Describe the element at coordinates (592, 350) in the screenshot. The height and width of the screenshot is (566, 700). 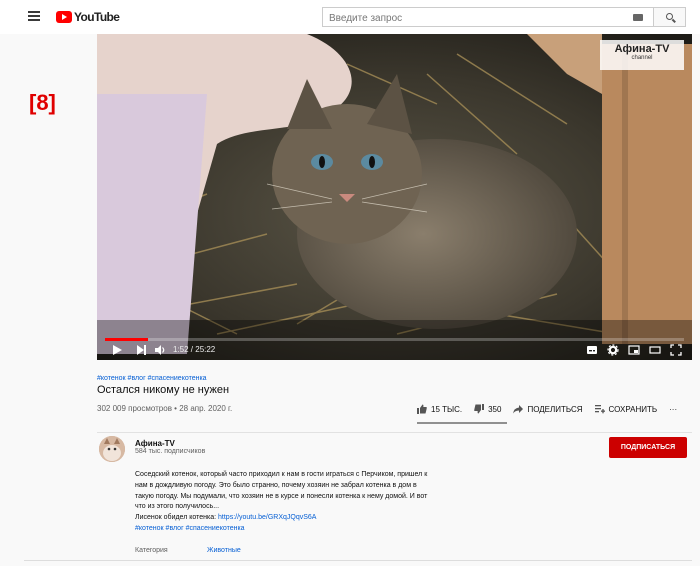
I see `subtitles-icon` at that location.